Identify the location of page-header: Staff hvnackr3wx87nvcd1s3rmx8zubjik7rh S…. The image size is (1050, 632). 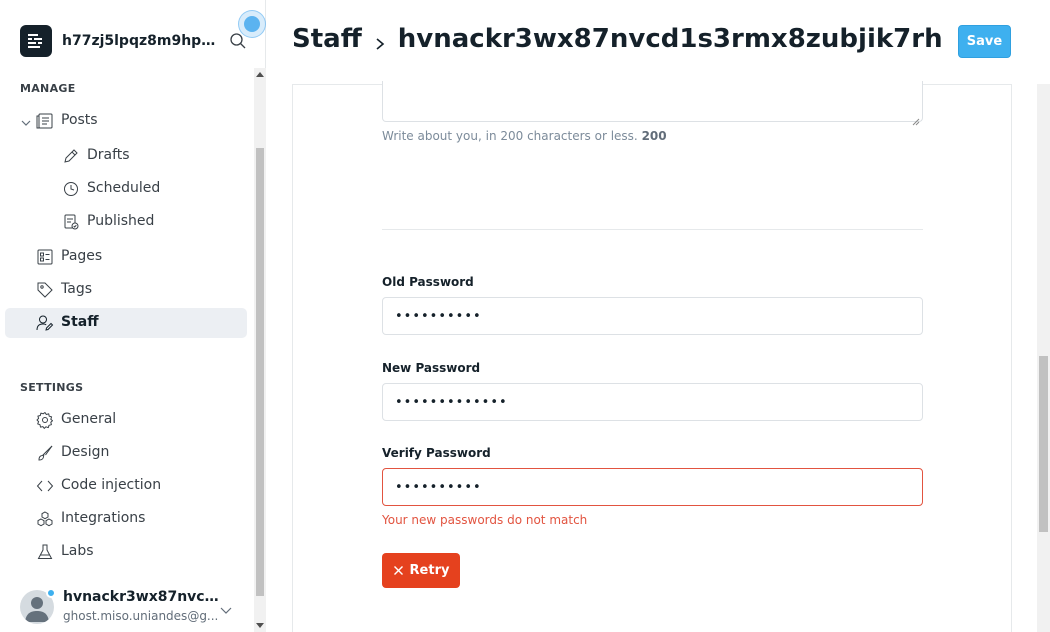
(658, 42).